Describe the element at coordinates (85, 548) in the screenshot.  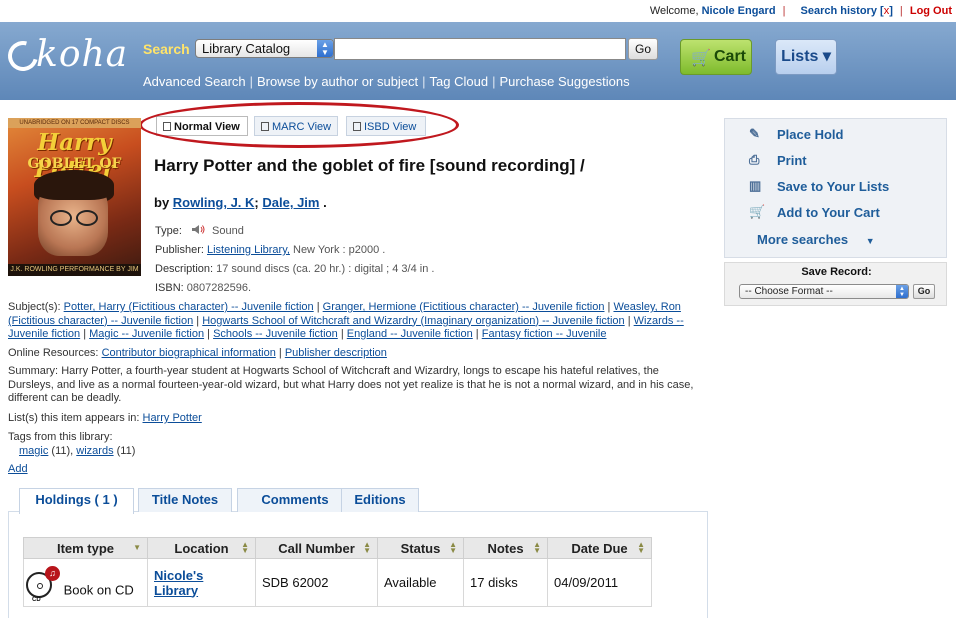
I see `column-header: Item type ▼` at that location.